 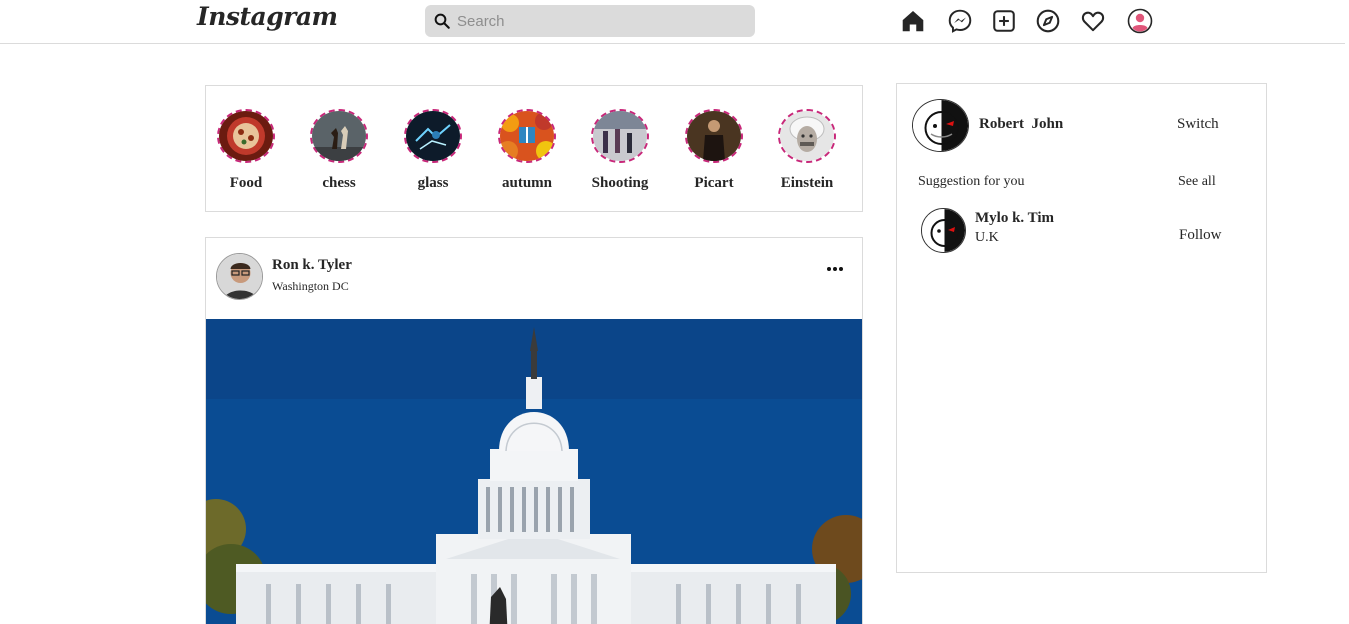 I want to click on post-username: Ron k. Tyler, so click(x=312, y=265).